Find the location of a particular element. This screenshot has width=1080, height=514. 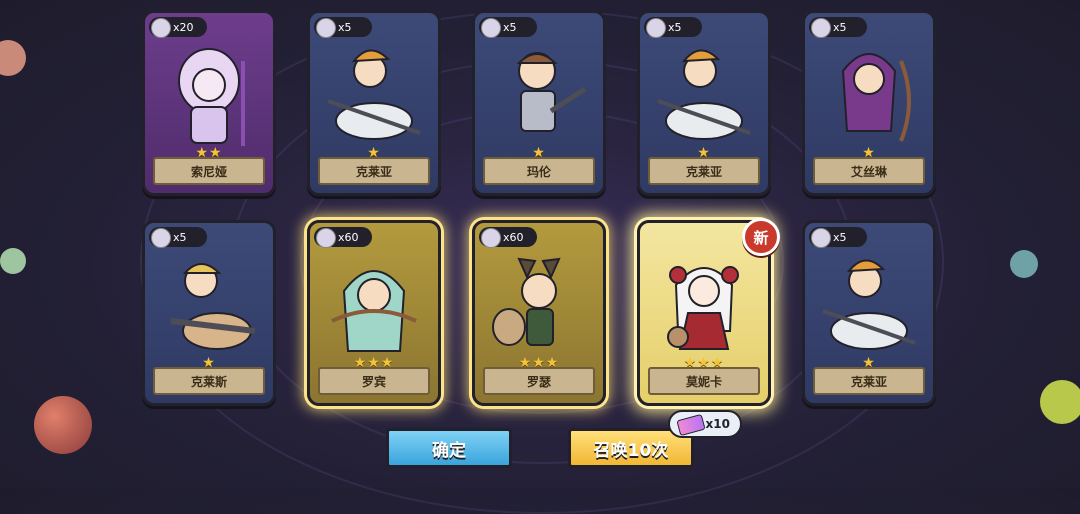

hero-card: x20 ★★ 索尼娅 is located at coordinates (209, 103).